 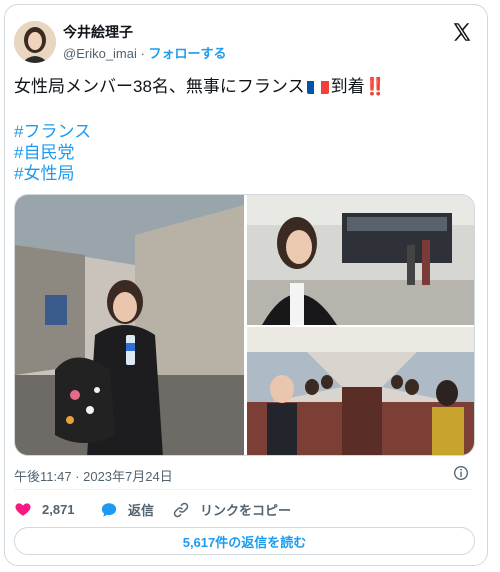 What do you see at coordinates (360, 260) in the screenshot?
I see `photo-terminal-bus` at bounding box center [360, 260].